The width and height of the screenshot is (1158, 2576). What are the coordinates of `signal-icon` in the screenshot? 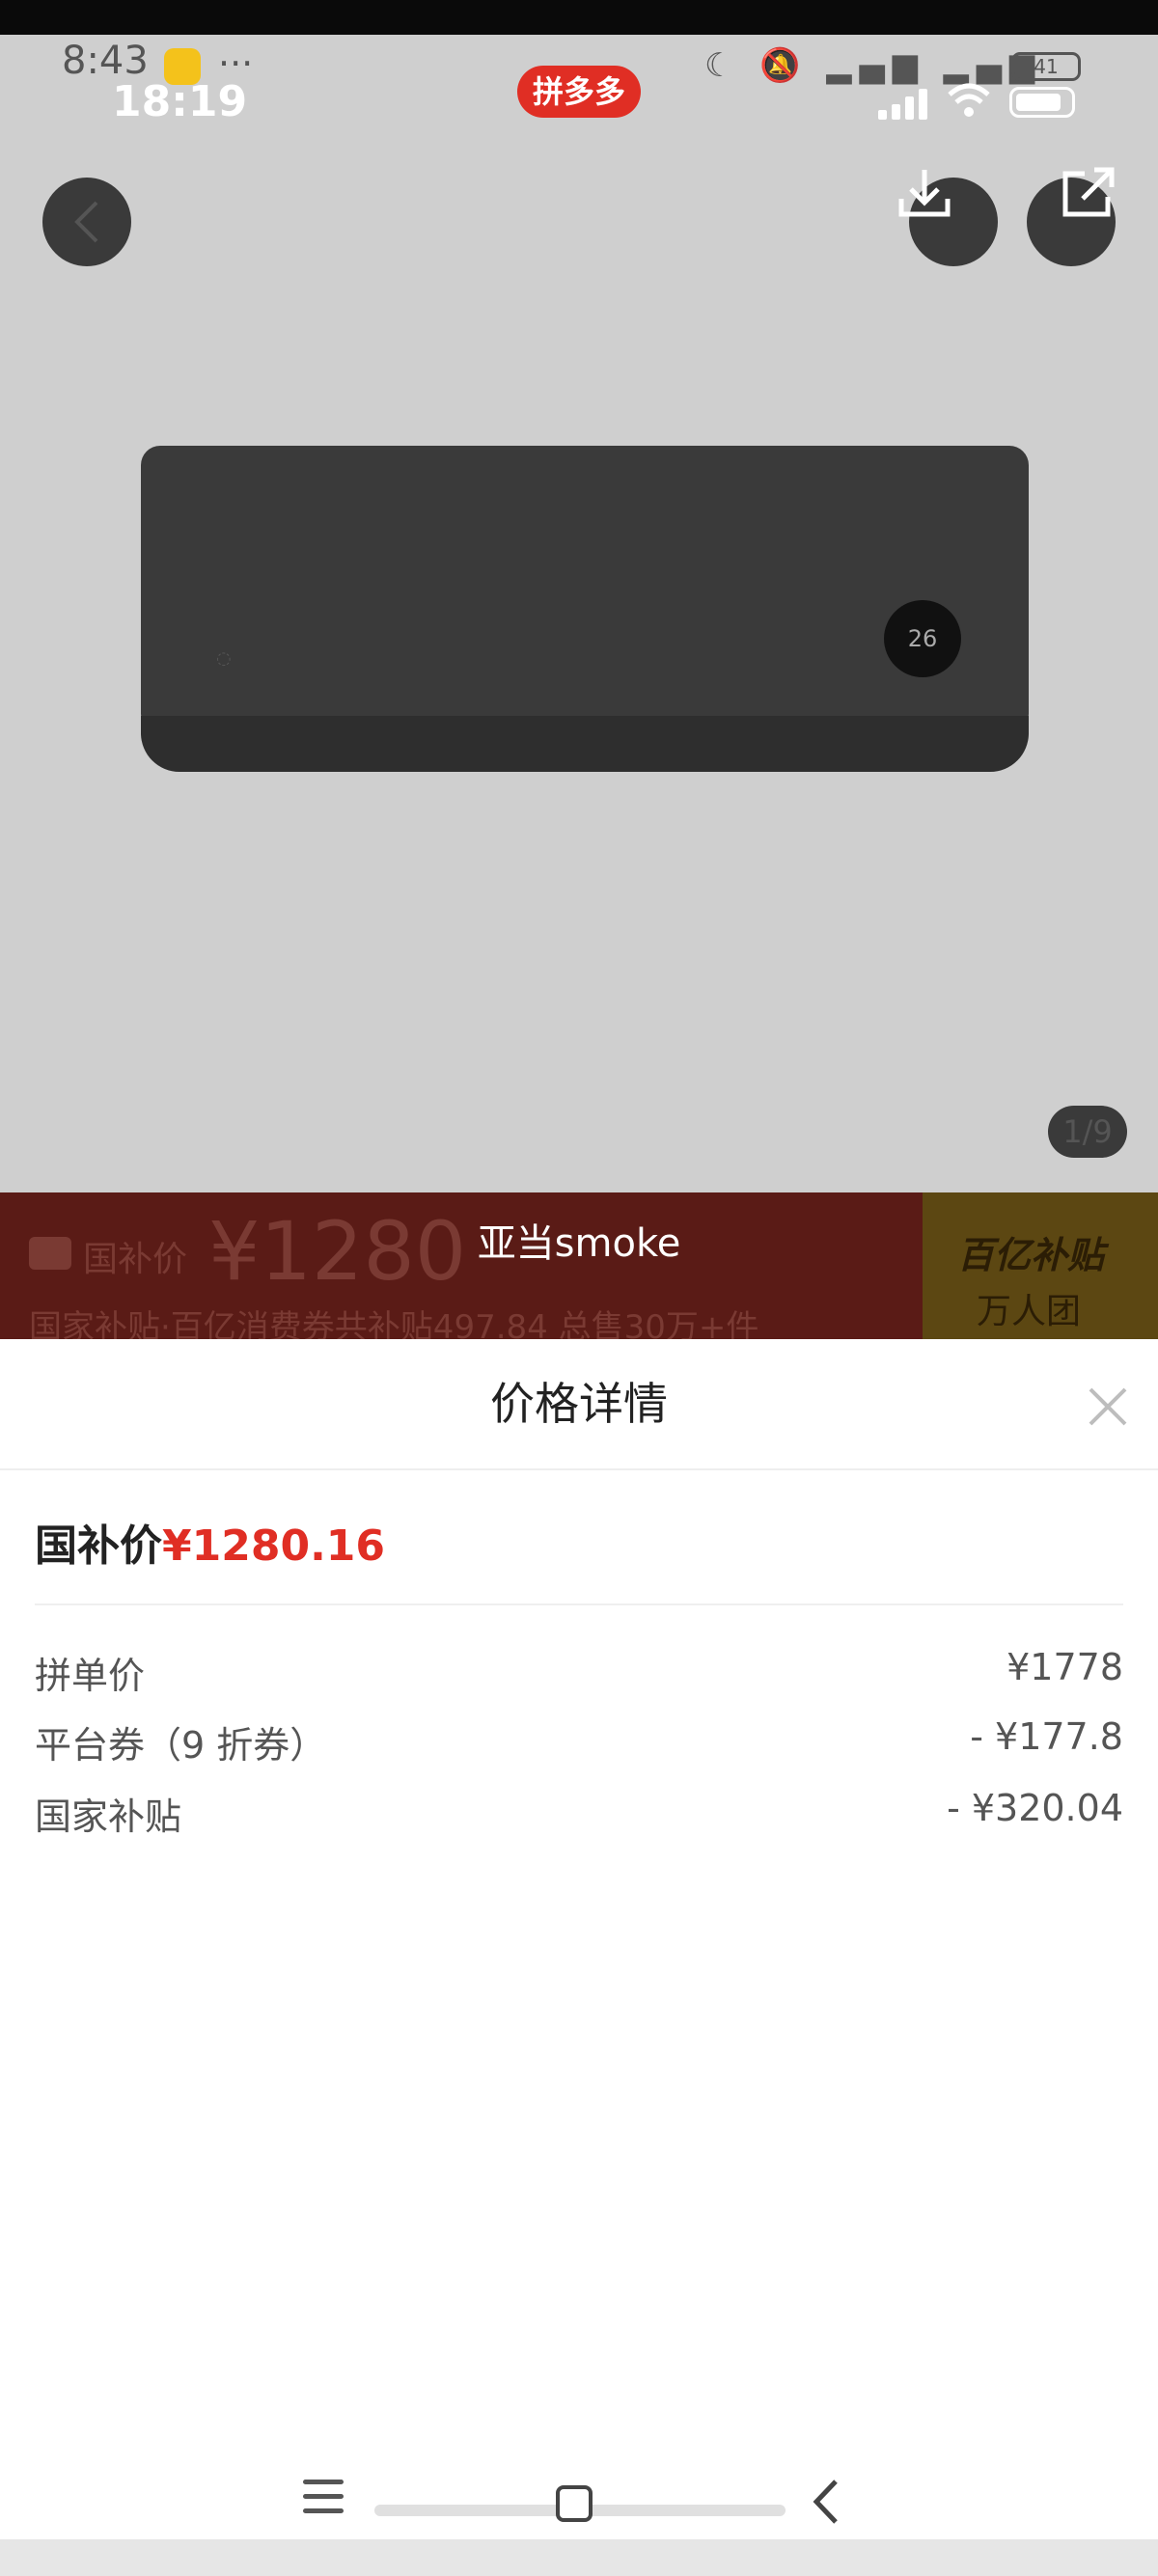 It's located at (904, 105).